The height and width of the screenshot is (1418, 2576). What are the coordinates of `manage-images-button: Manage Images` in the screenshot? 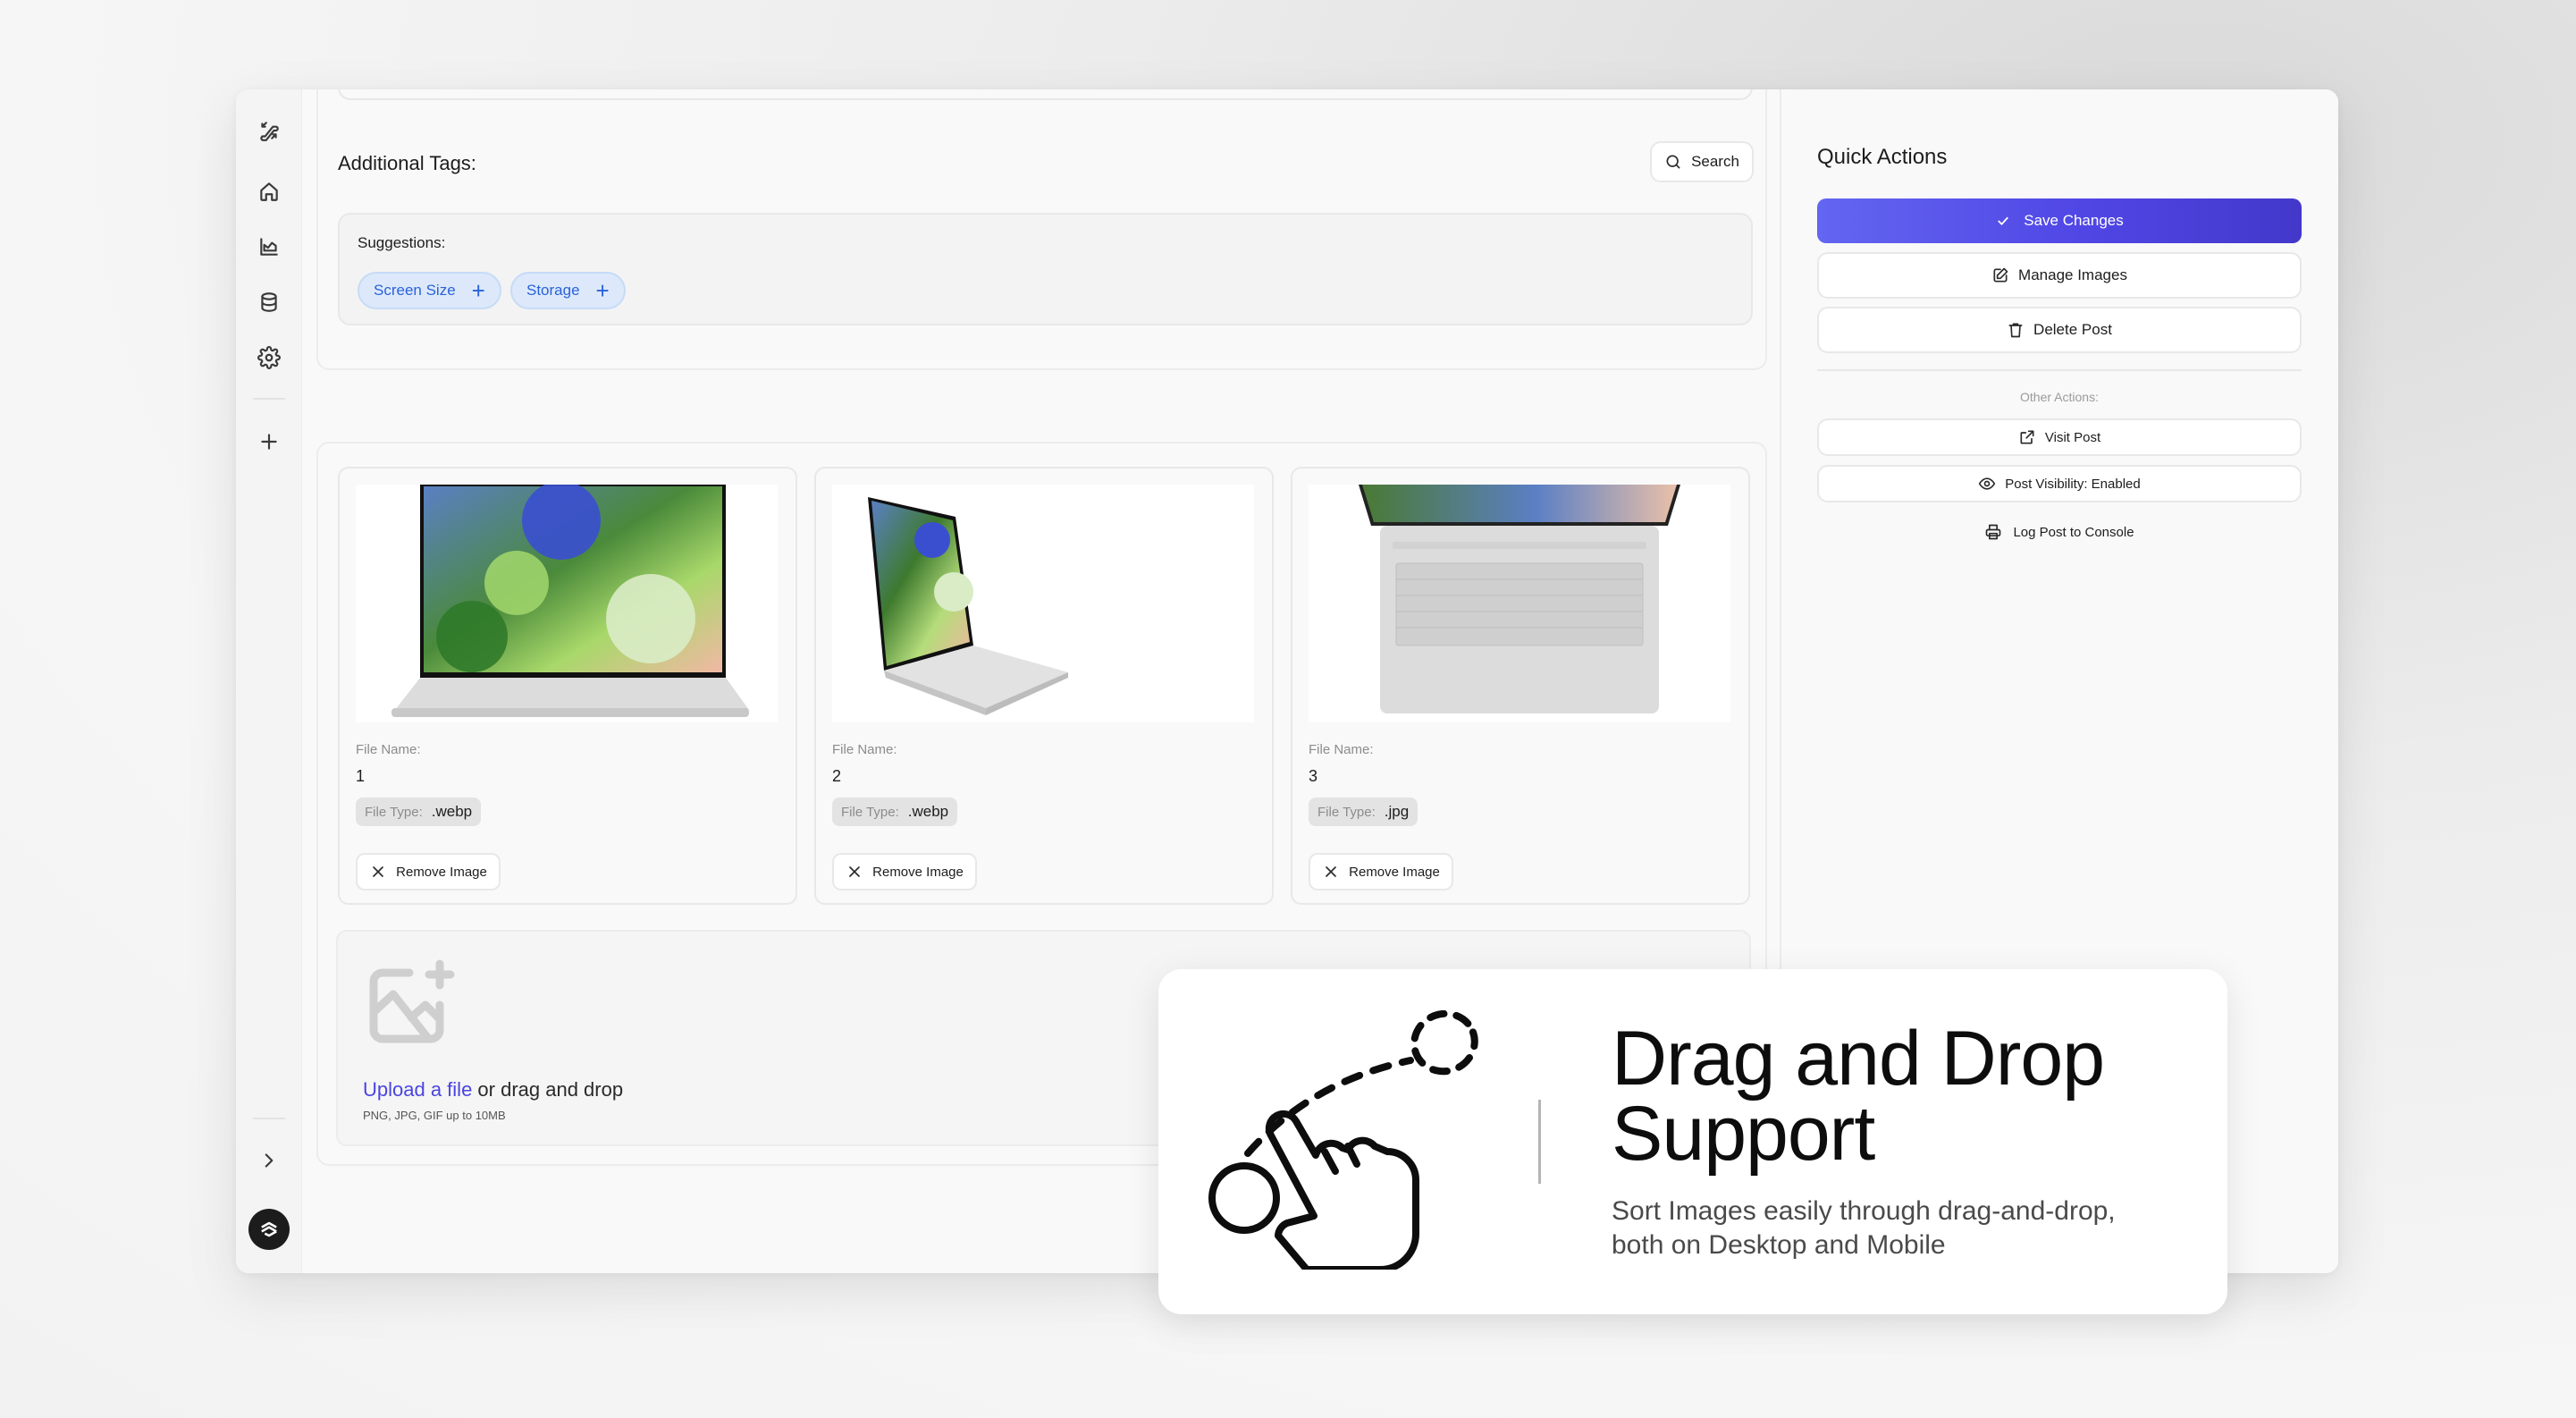 It's located at (2060, 275).